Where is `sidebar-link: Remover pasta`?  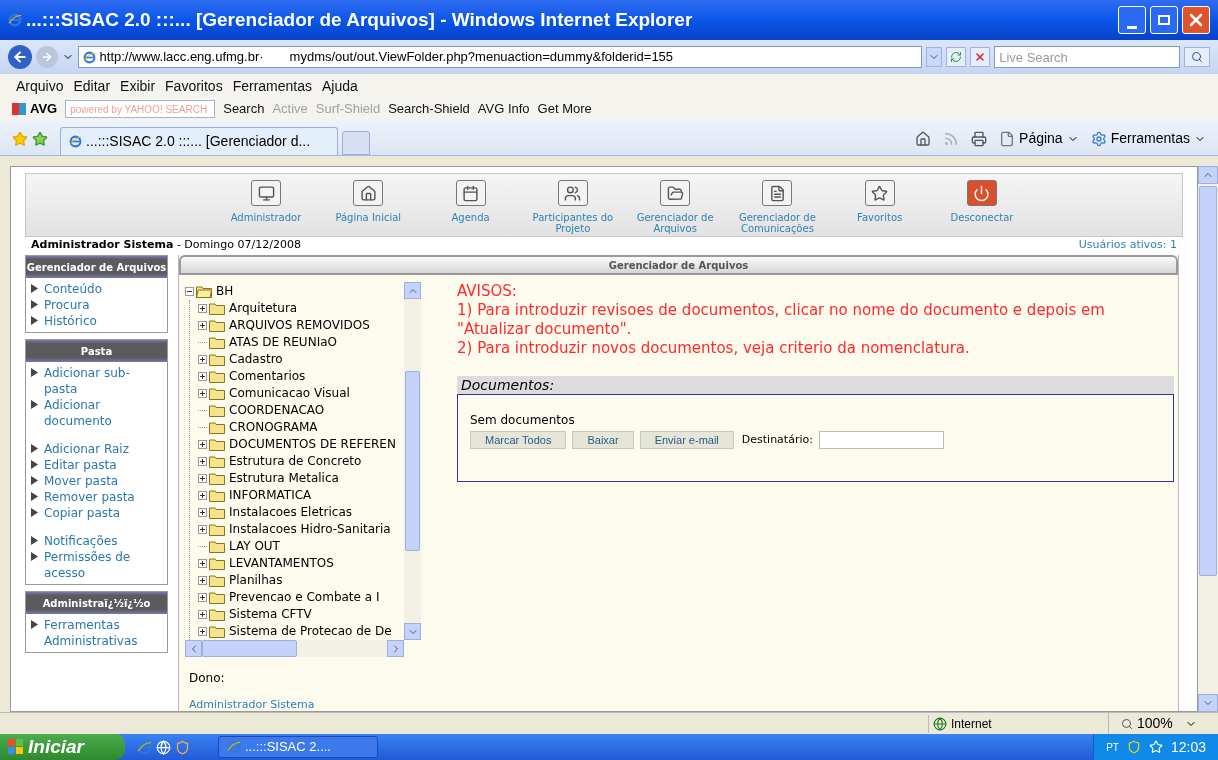
sidebar-link: Remover pasta is located at coordinates (89, 497).